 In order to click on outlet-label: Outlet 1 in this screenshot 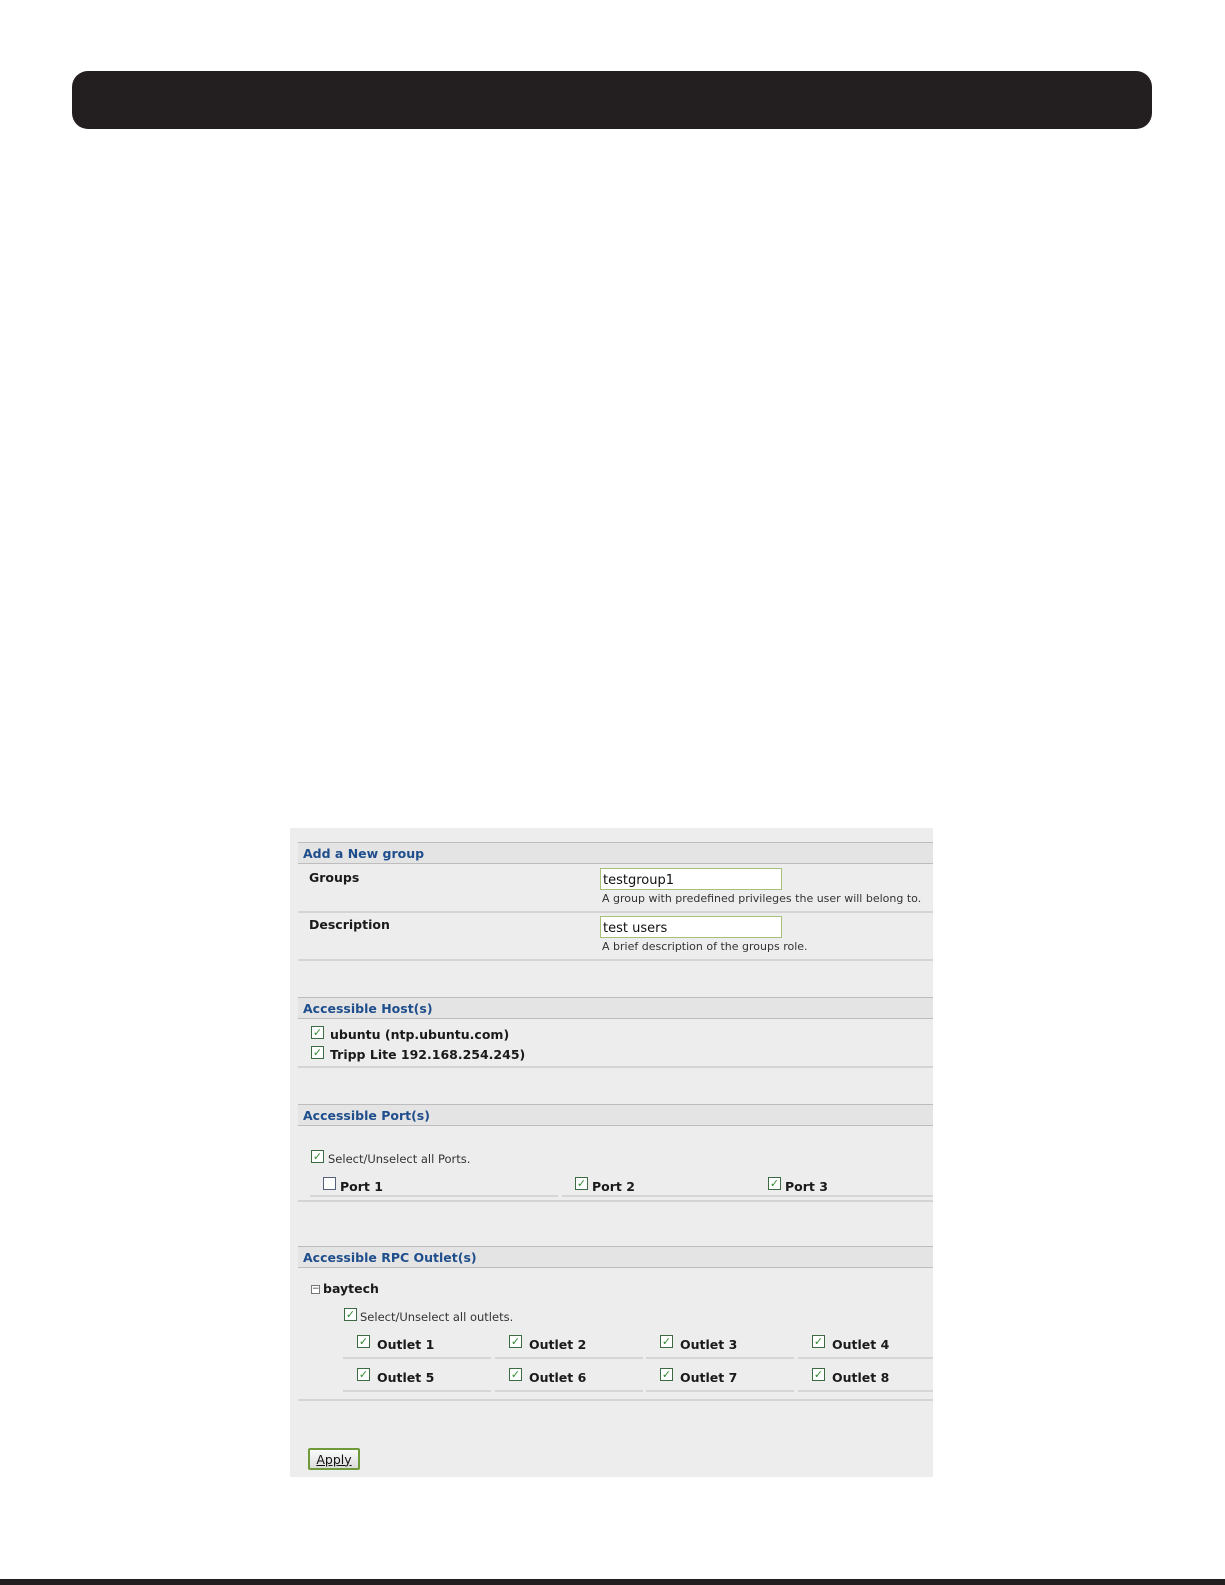, I will do `click(406, 1344)`.